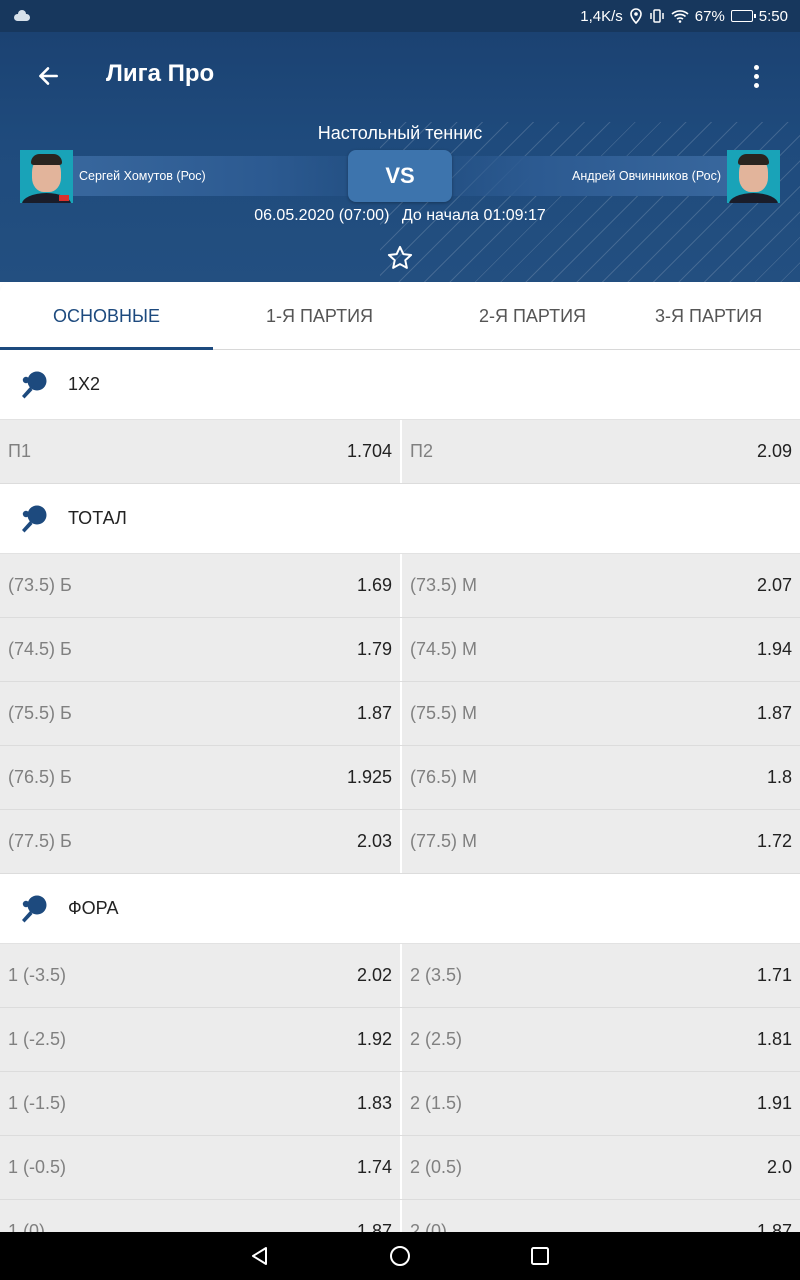 The height and width of the screenshot is (1280, 800). I want to click on arrow-left-icon, so click(48, 76).